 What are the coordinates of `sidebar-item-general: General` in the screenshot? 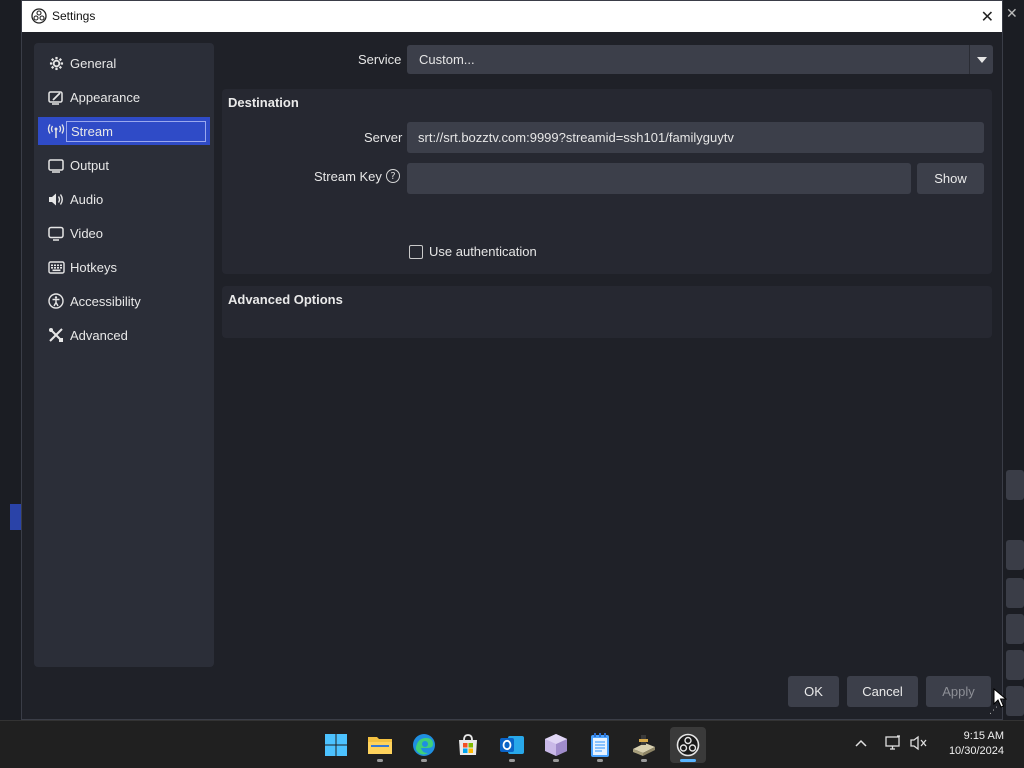 It's located at (124, 63).